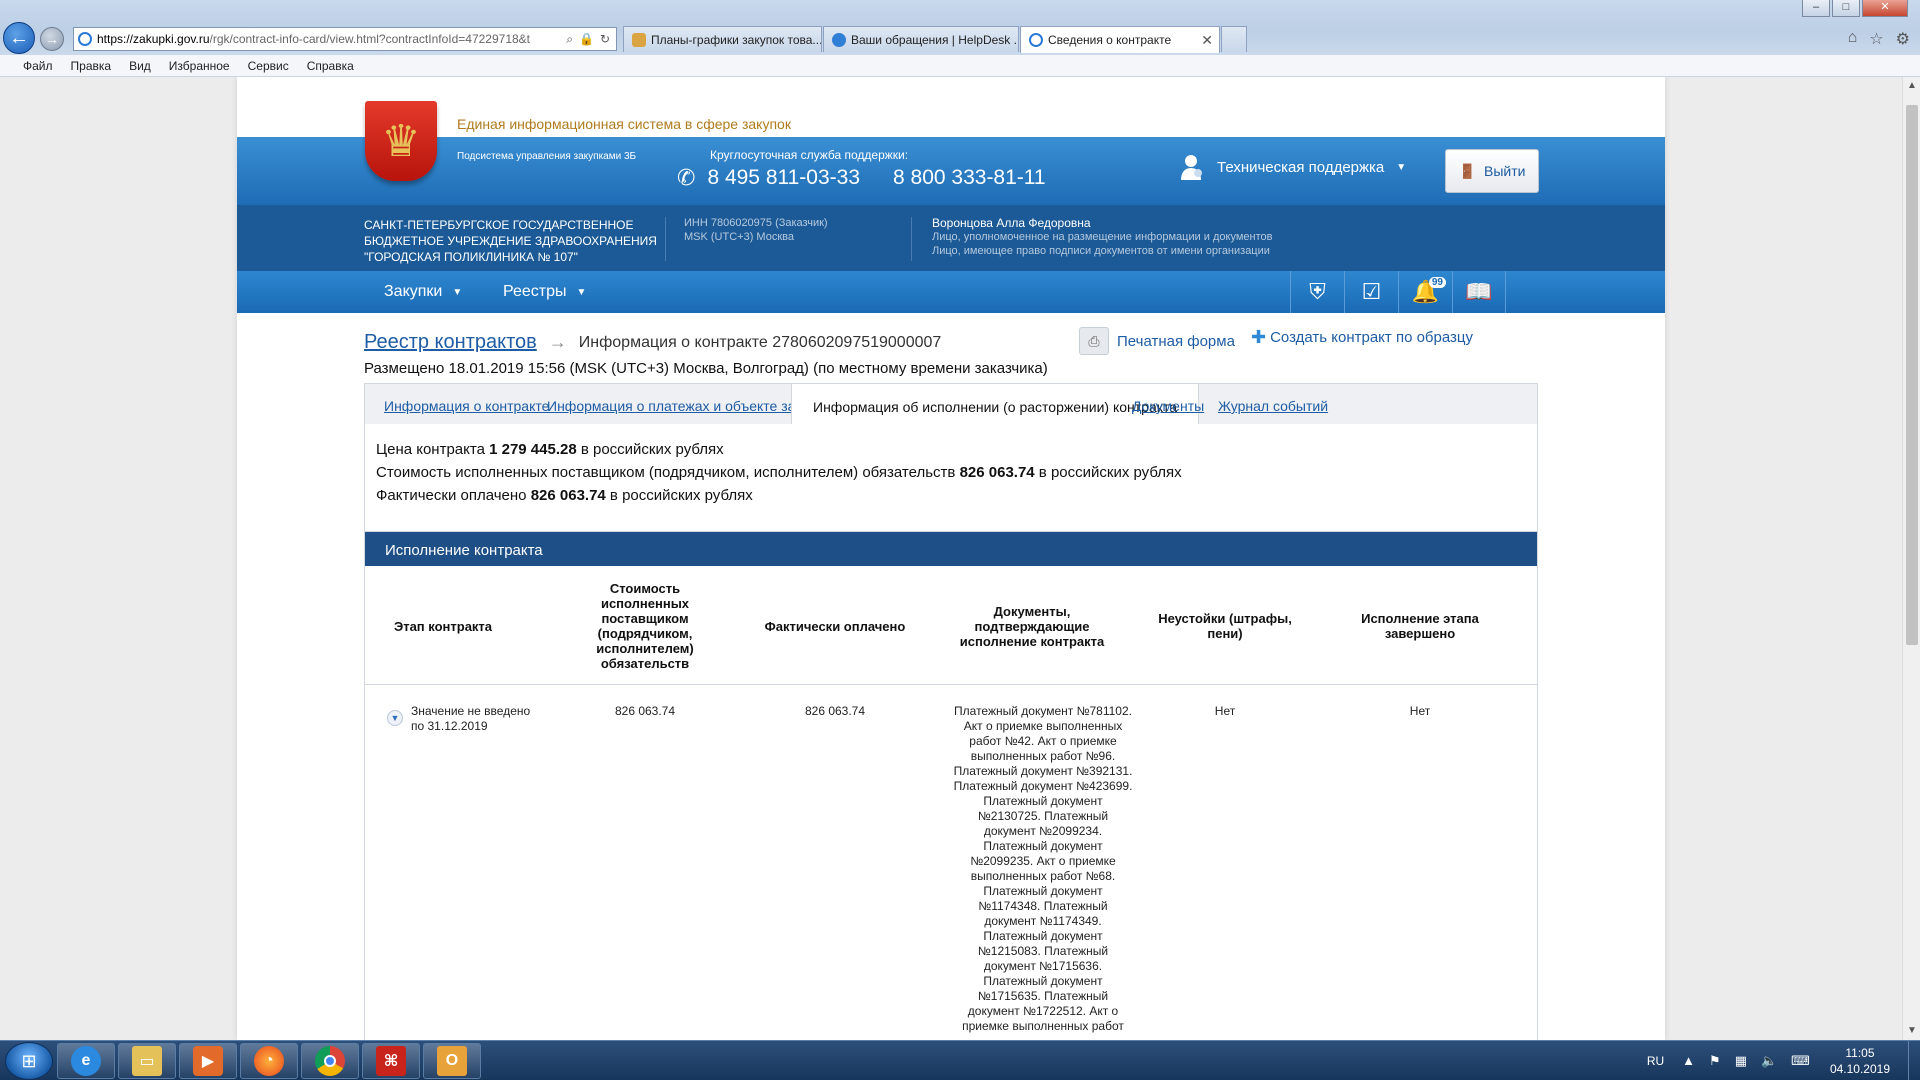 The height and width of the screenshot is (1080, 1920). I want to click on tech-support-menu: Техническая поддержка ▼, so click(1293, 167).